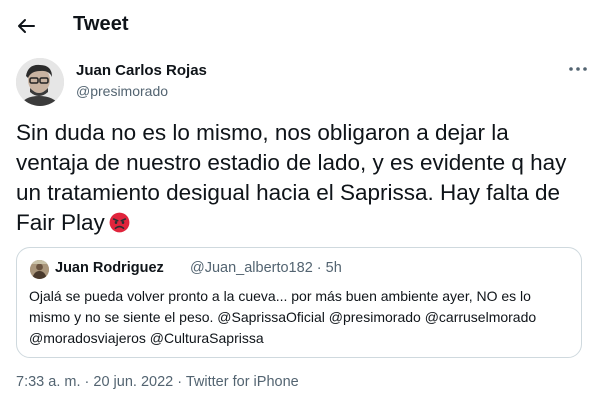  What do you see at coordinates (133, 382) in the screenshot?
I see `tweet-date: 20 jun. 2022` at bounding box center [133, 382].